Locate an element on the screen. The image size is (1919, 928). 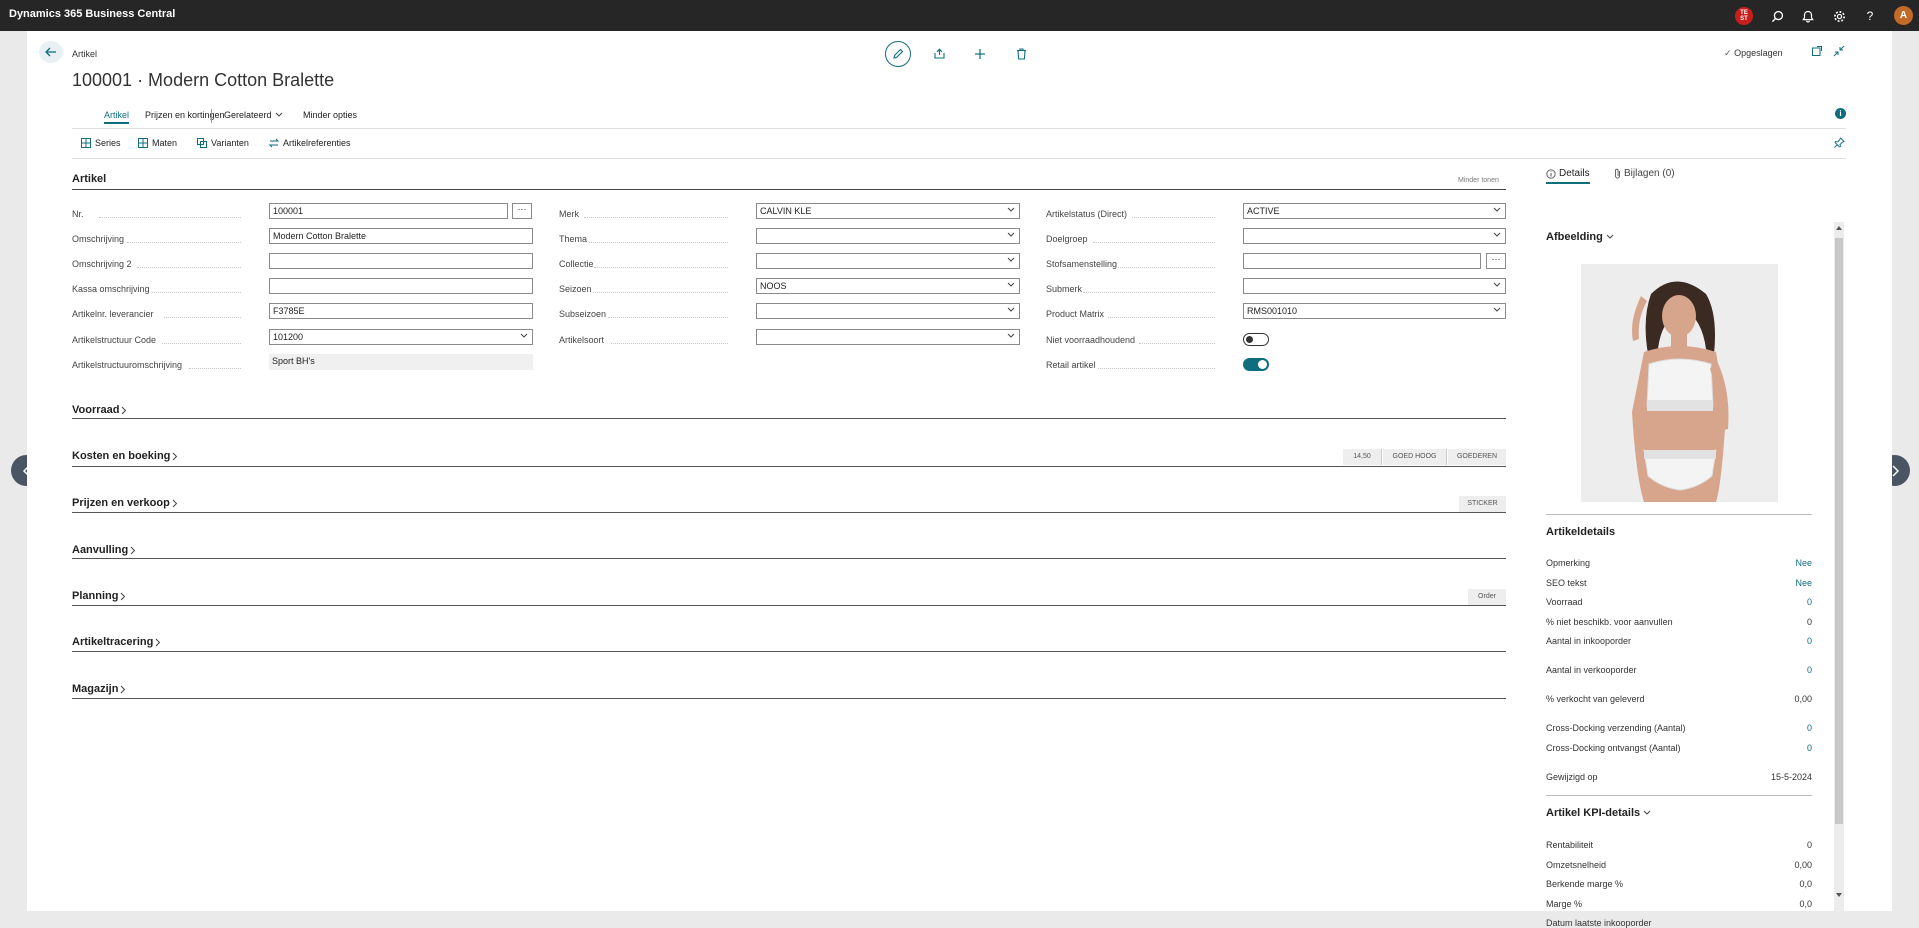
detail-value-opmerking: Nee is located at coordinates (1803, 563).